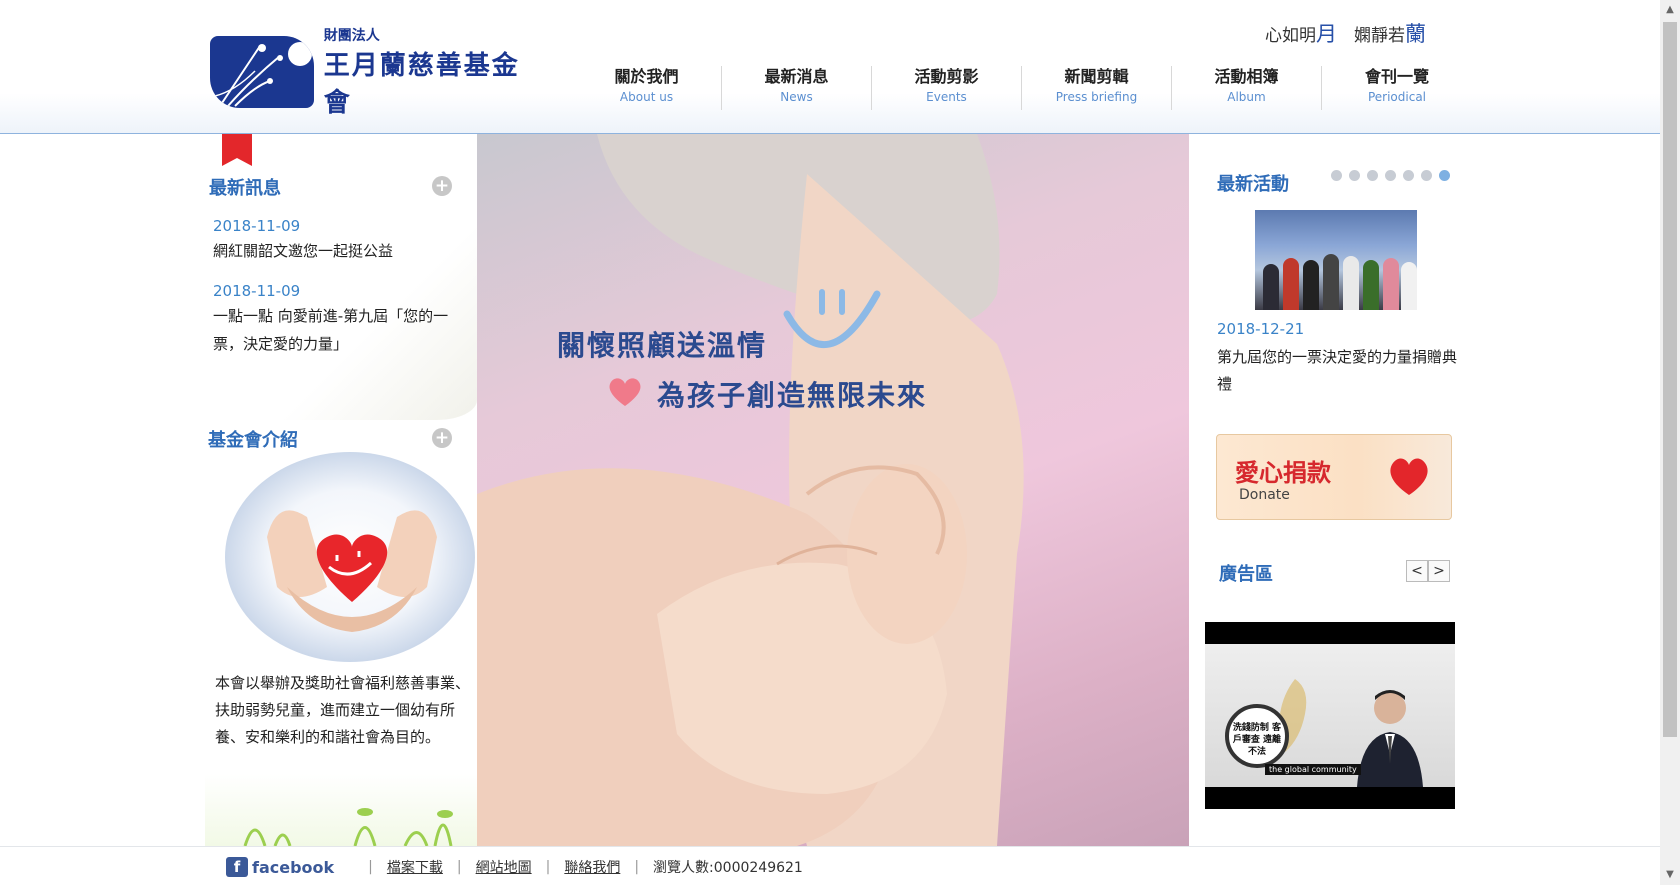 This screenshot has height=885, width=1680. I want to click on donate-heart-icon, so click(1409, 476).